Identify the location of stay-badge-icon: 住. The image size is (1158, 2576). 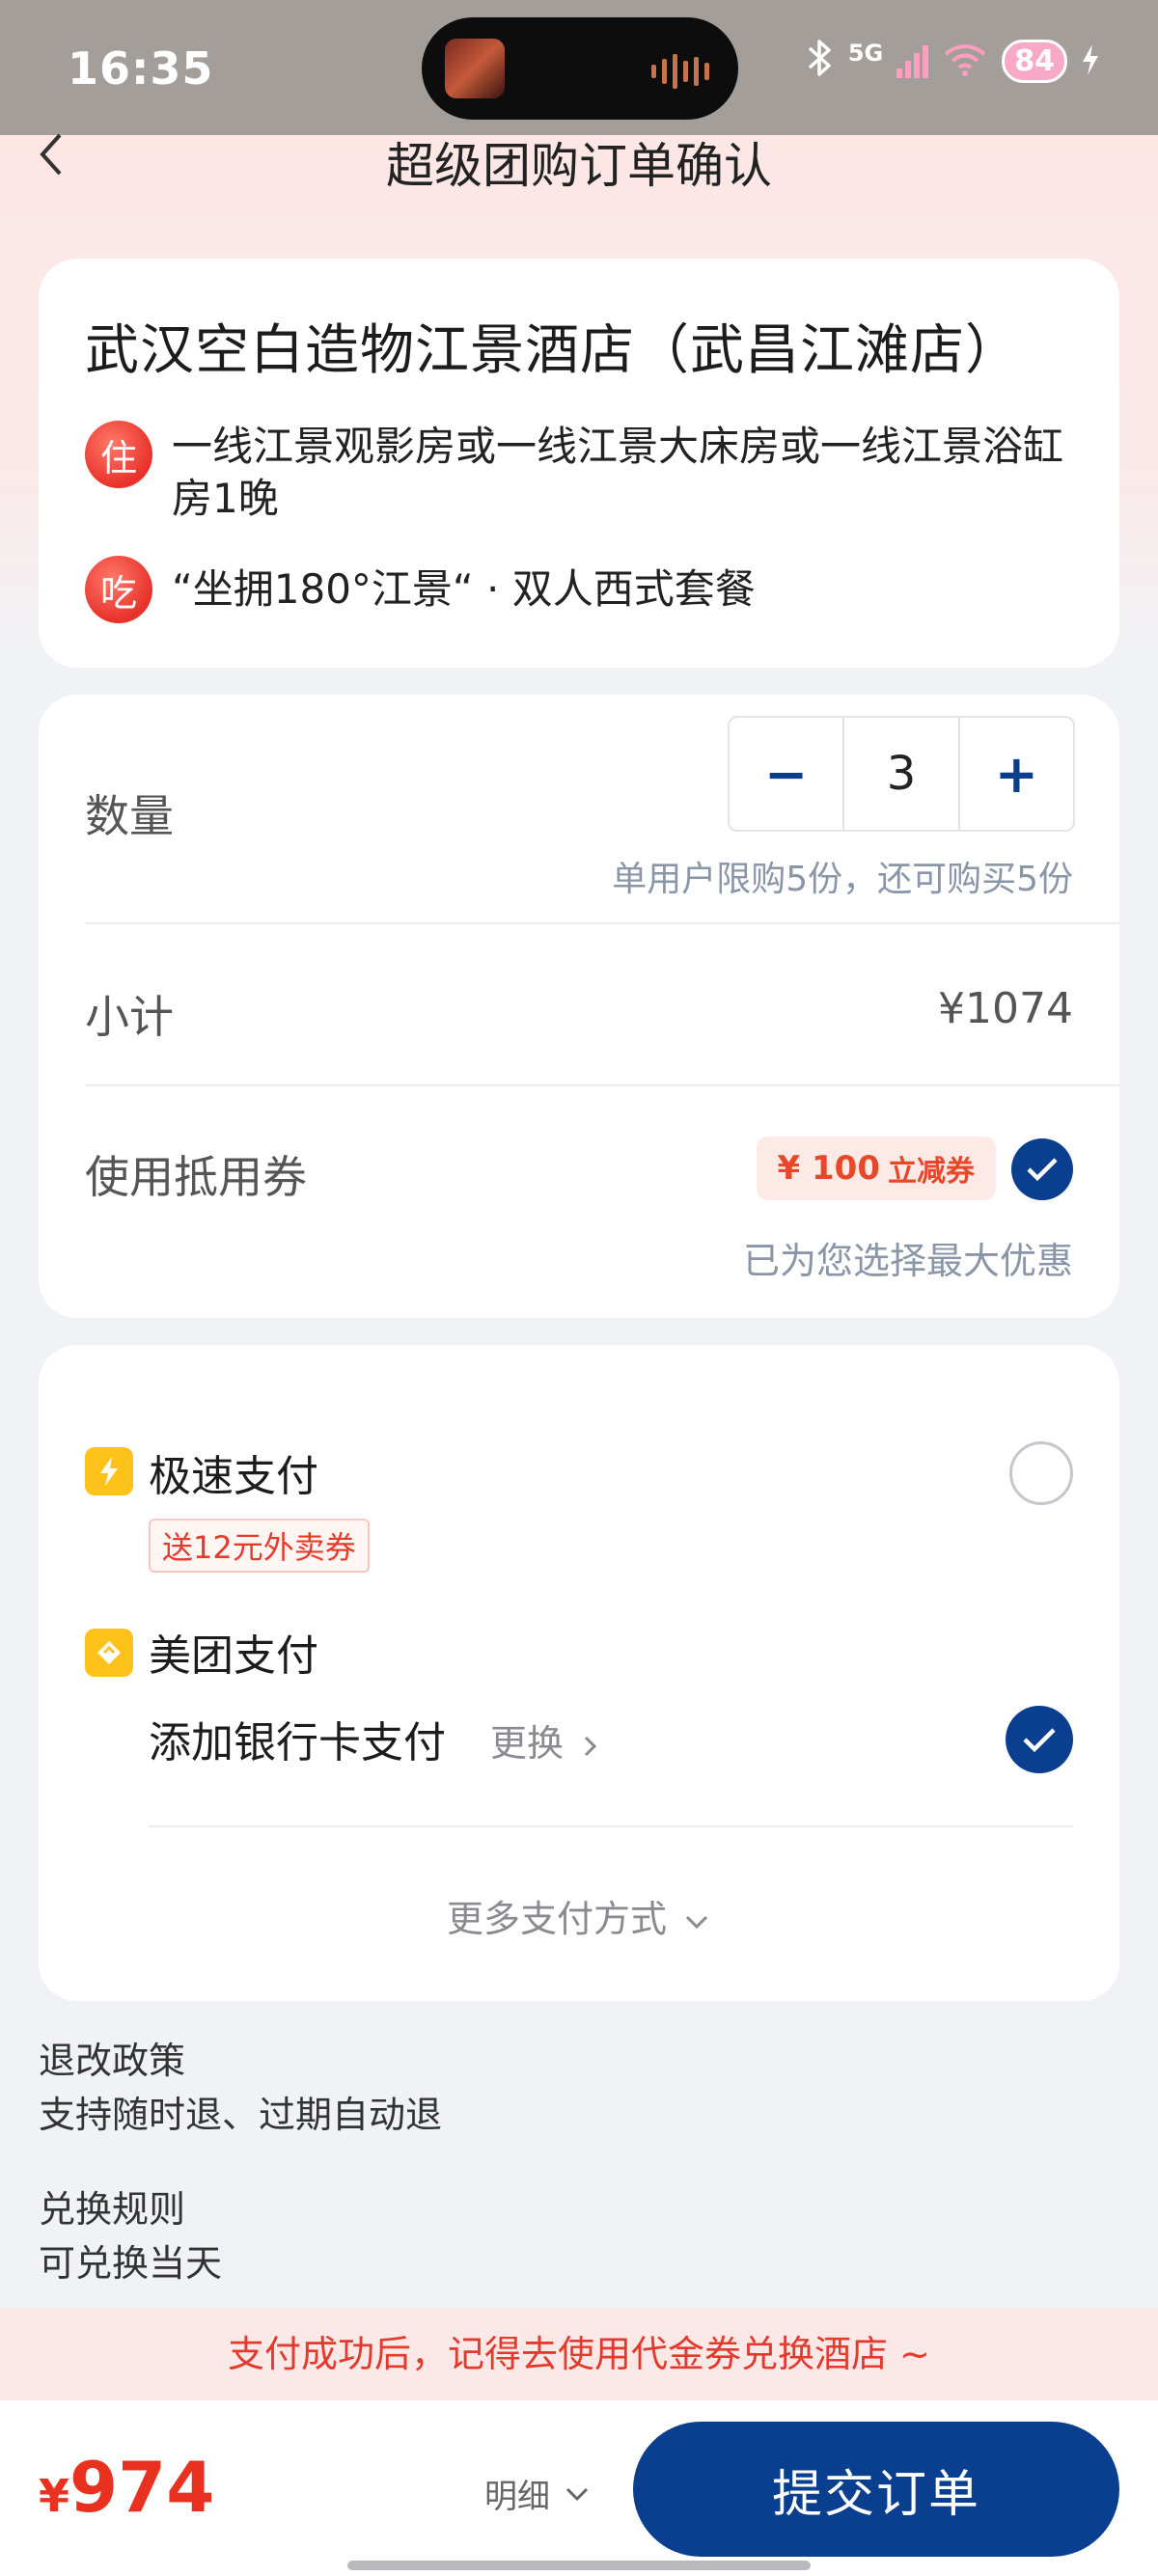
(118, 455).